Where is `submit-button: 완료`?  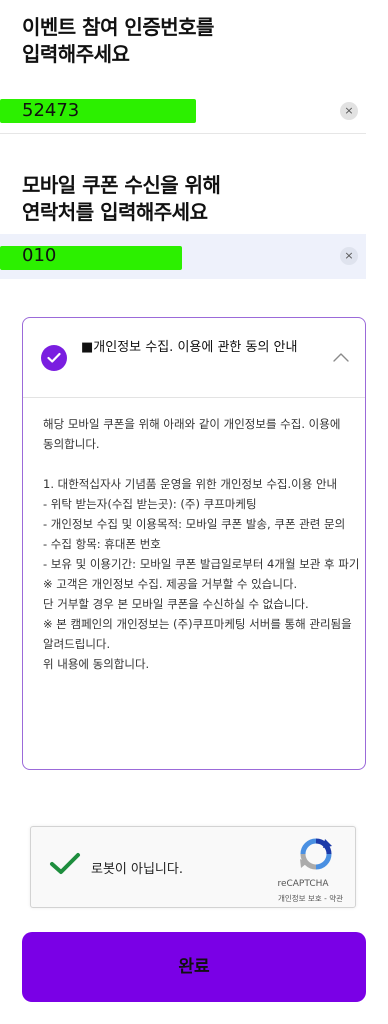
submit-button: 완료 is located at coordinates (194, 967).